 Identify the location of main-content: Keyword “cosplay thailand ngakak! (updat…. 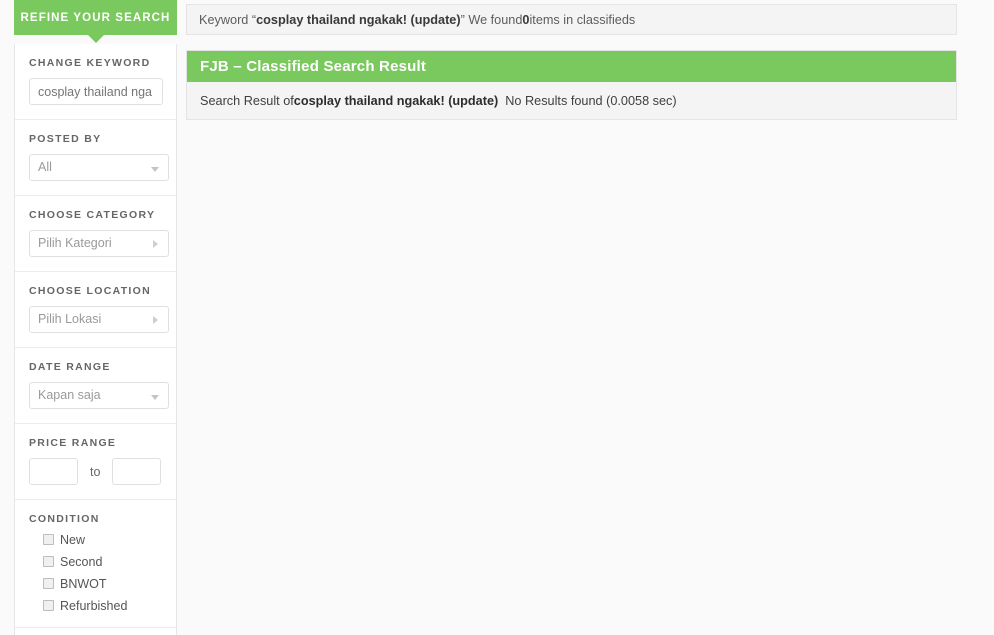
(571, 62).